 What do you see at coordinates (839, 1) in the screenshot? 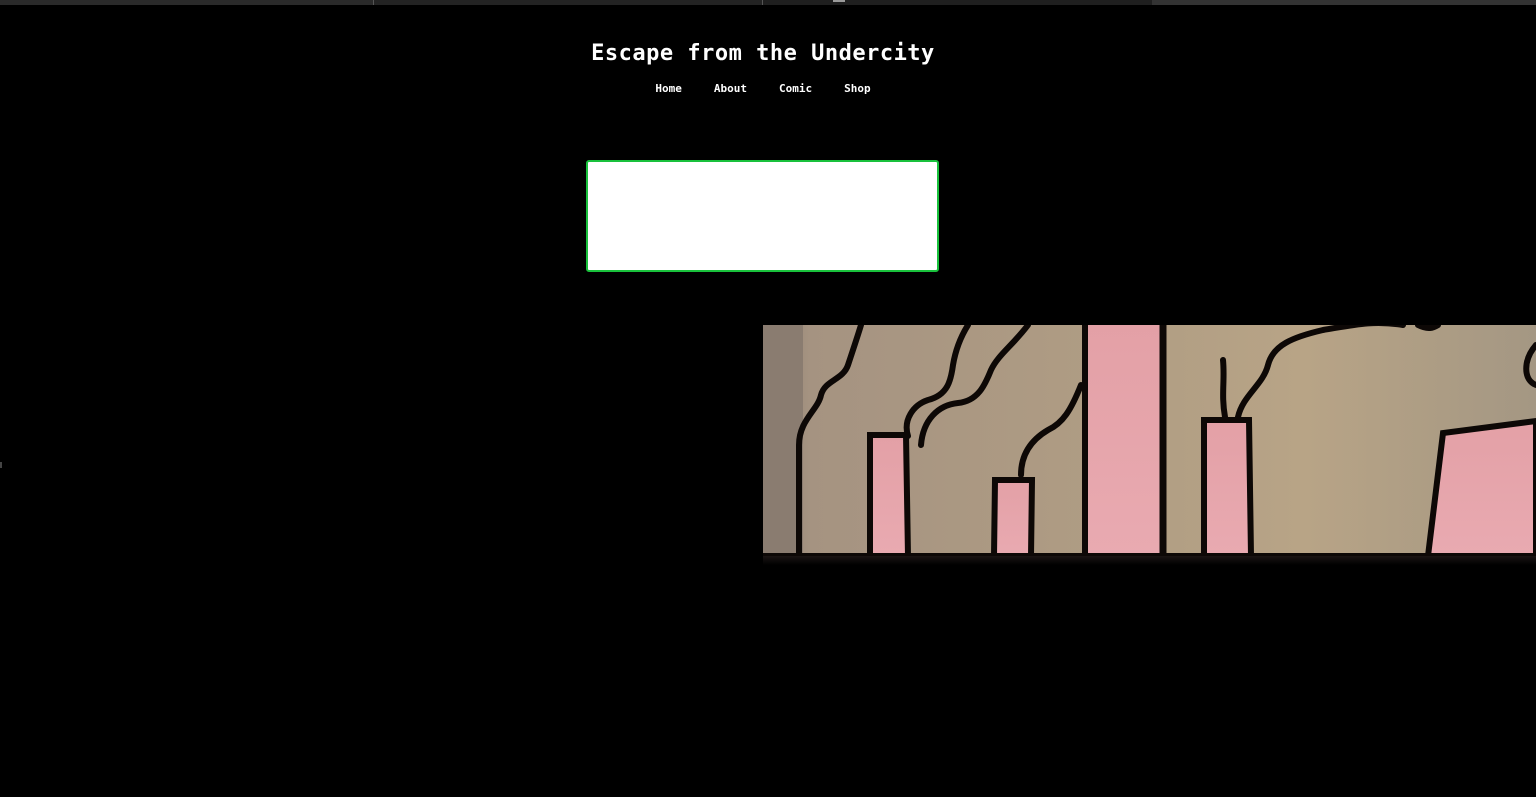
I see `tab-indicator` at bounding box center [839, 1].